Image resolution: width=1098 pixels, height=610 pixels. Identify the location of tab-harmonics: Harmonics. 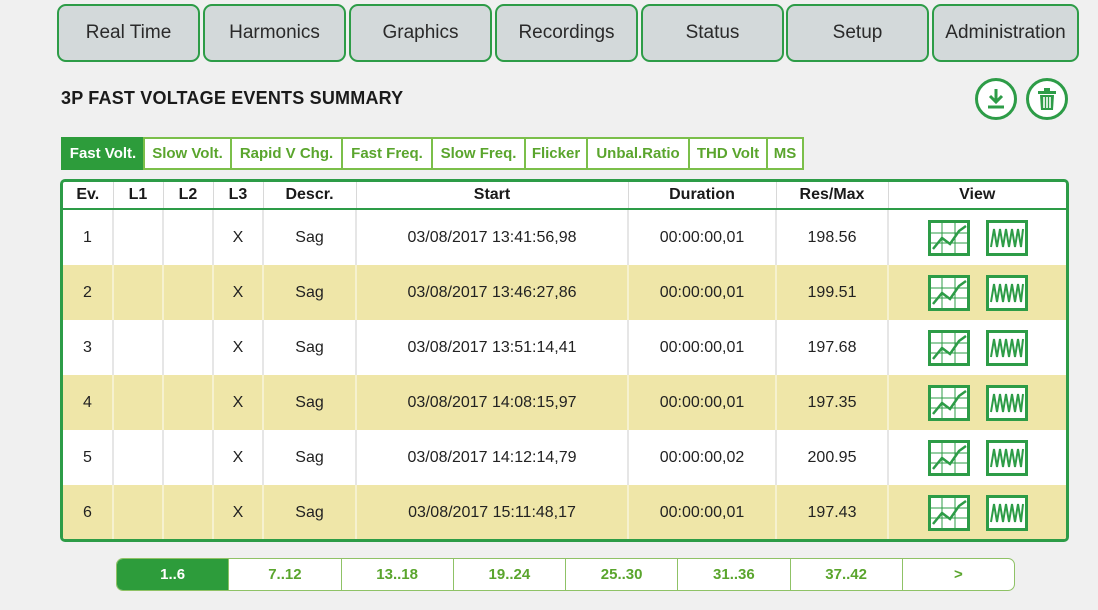
(274, 33).